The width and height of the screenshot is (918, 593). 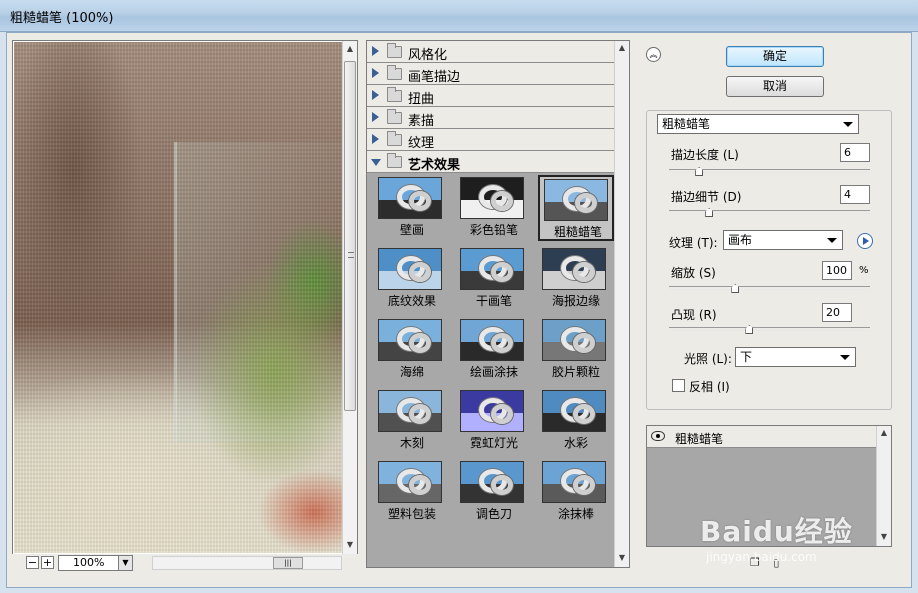 I want to click on filter-label: 干画笔, so click(x=493, y=301).